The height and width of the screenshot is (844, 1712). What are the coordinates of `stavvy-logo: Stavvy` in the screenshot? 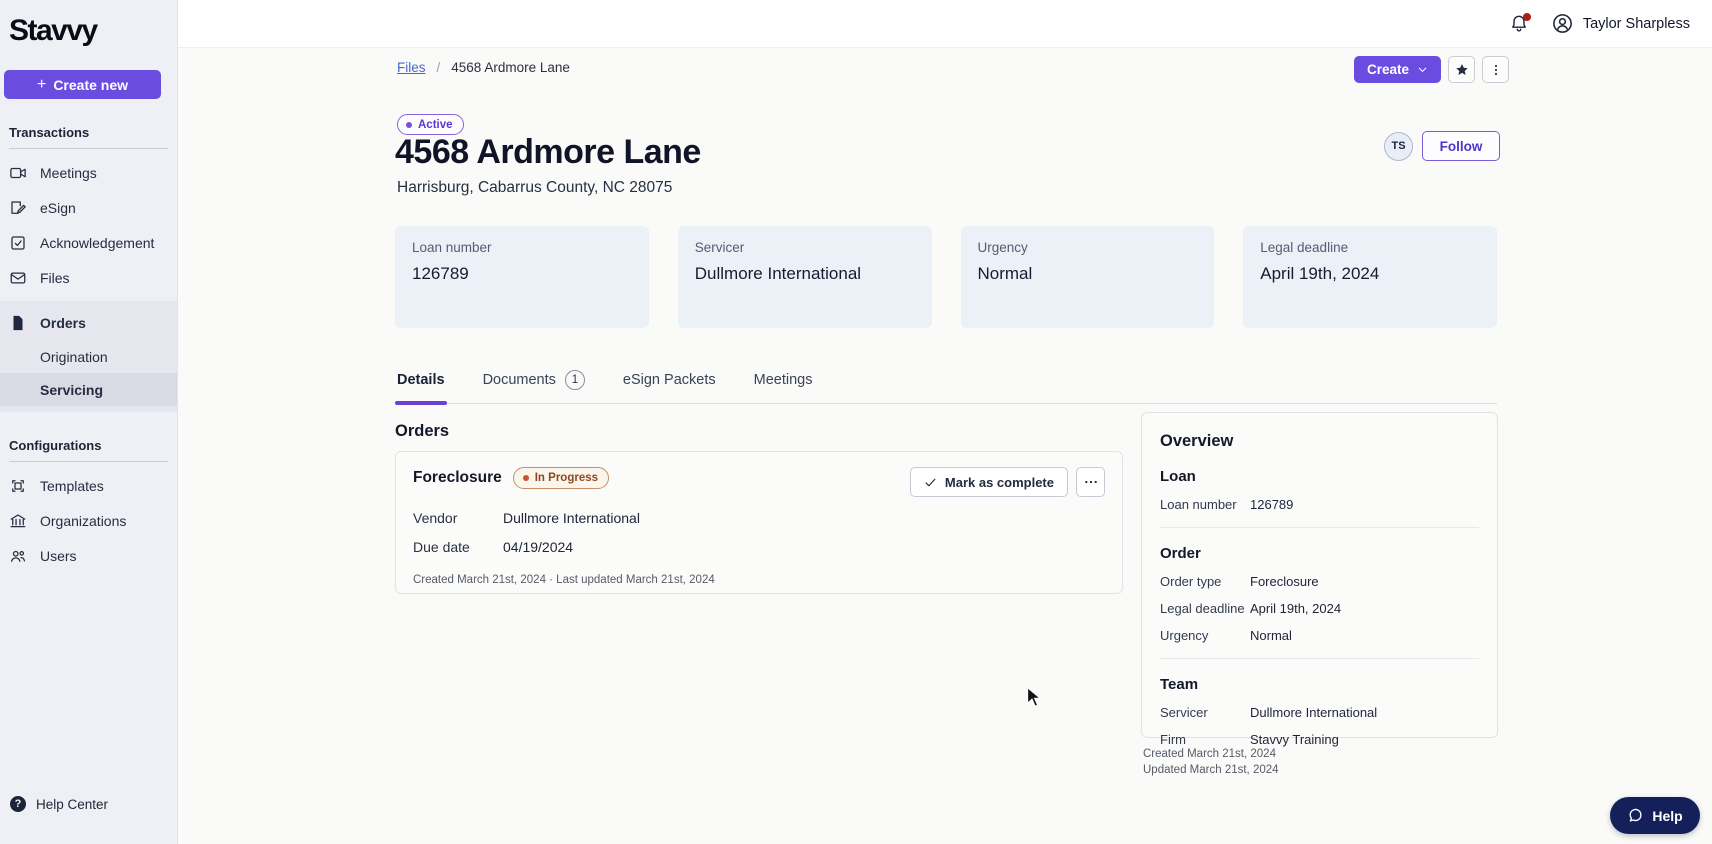 It's located at (53, 30).